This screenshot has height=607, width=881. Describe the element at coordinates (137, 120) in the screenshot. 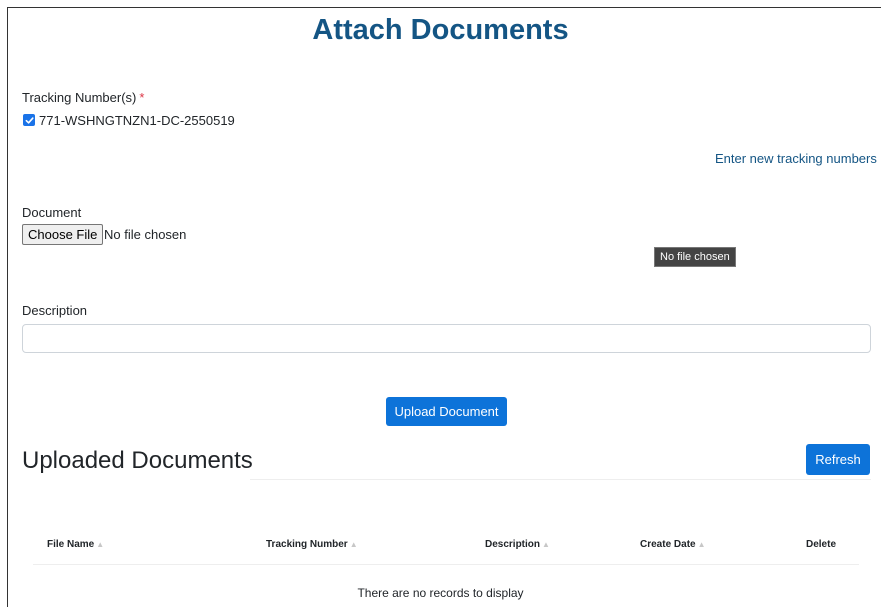

I see `tracking-number-label: 771-WSHNGTNZN1-DC-2550519` at that location.